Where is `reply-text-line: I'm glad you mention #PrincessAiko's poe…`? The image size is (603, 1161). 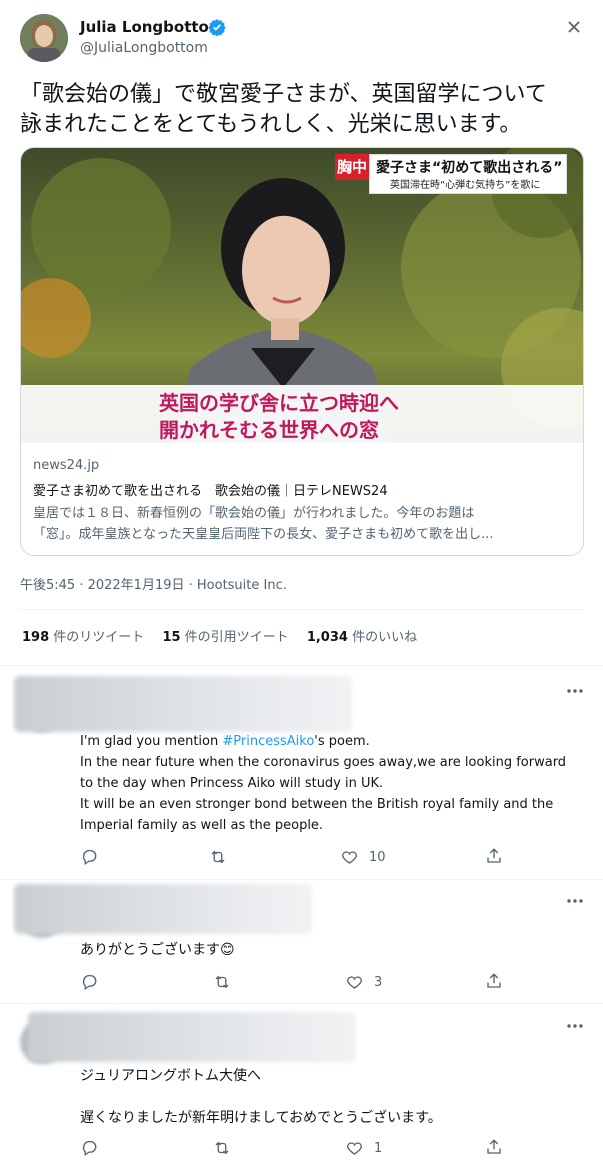
reply-text-line: I'm glad you mention #PrincessAiko's poe… is located at coordinates (323, 741).